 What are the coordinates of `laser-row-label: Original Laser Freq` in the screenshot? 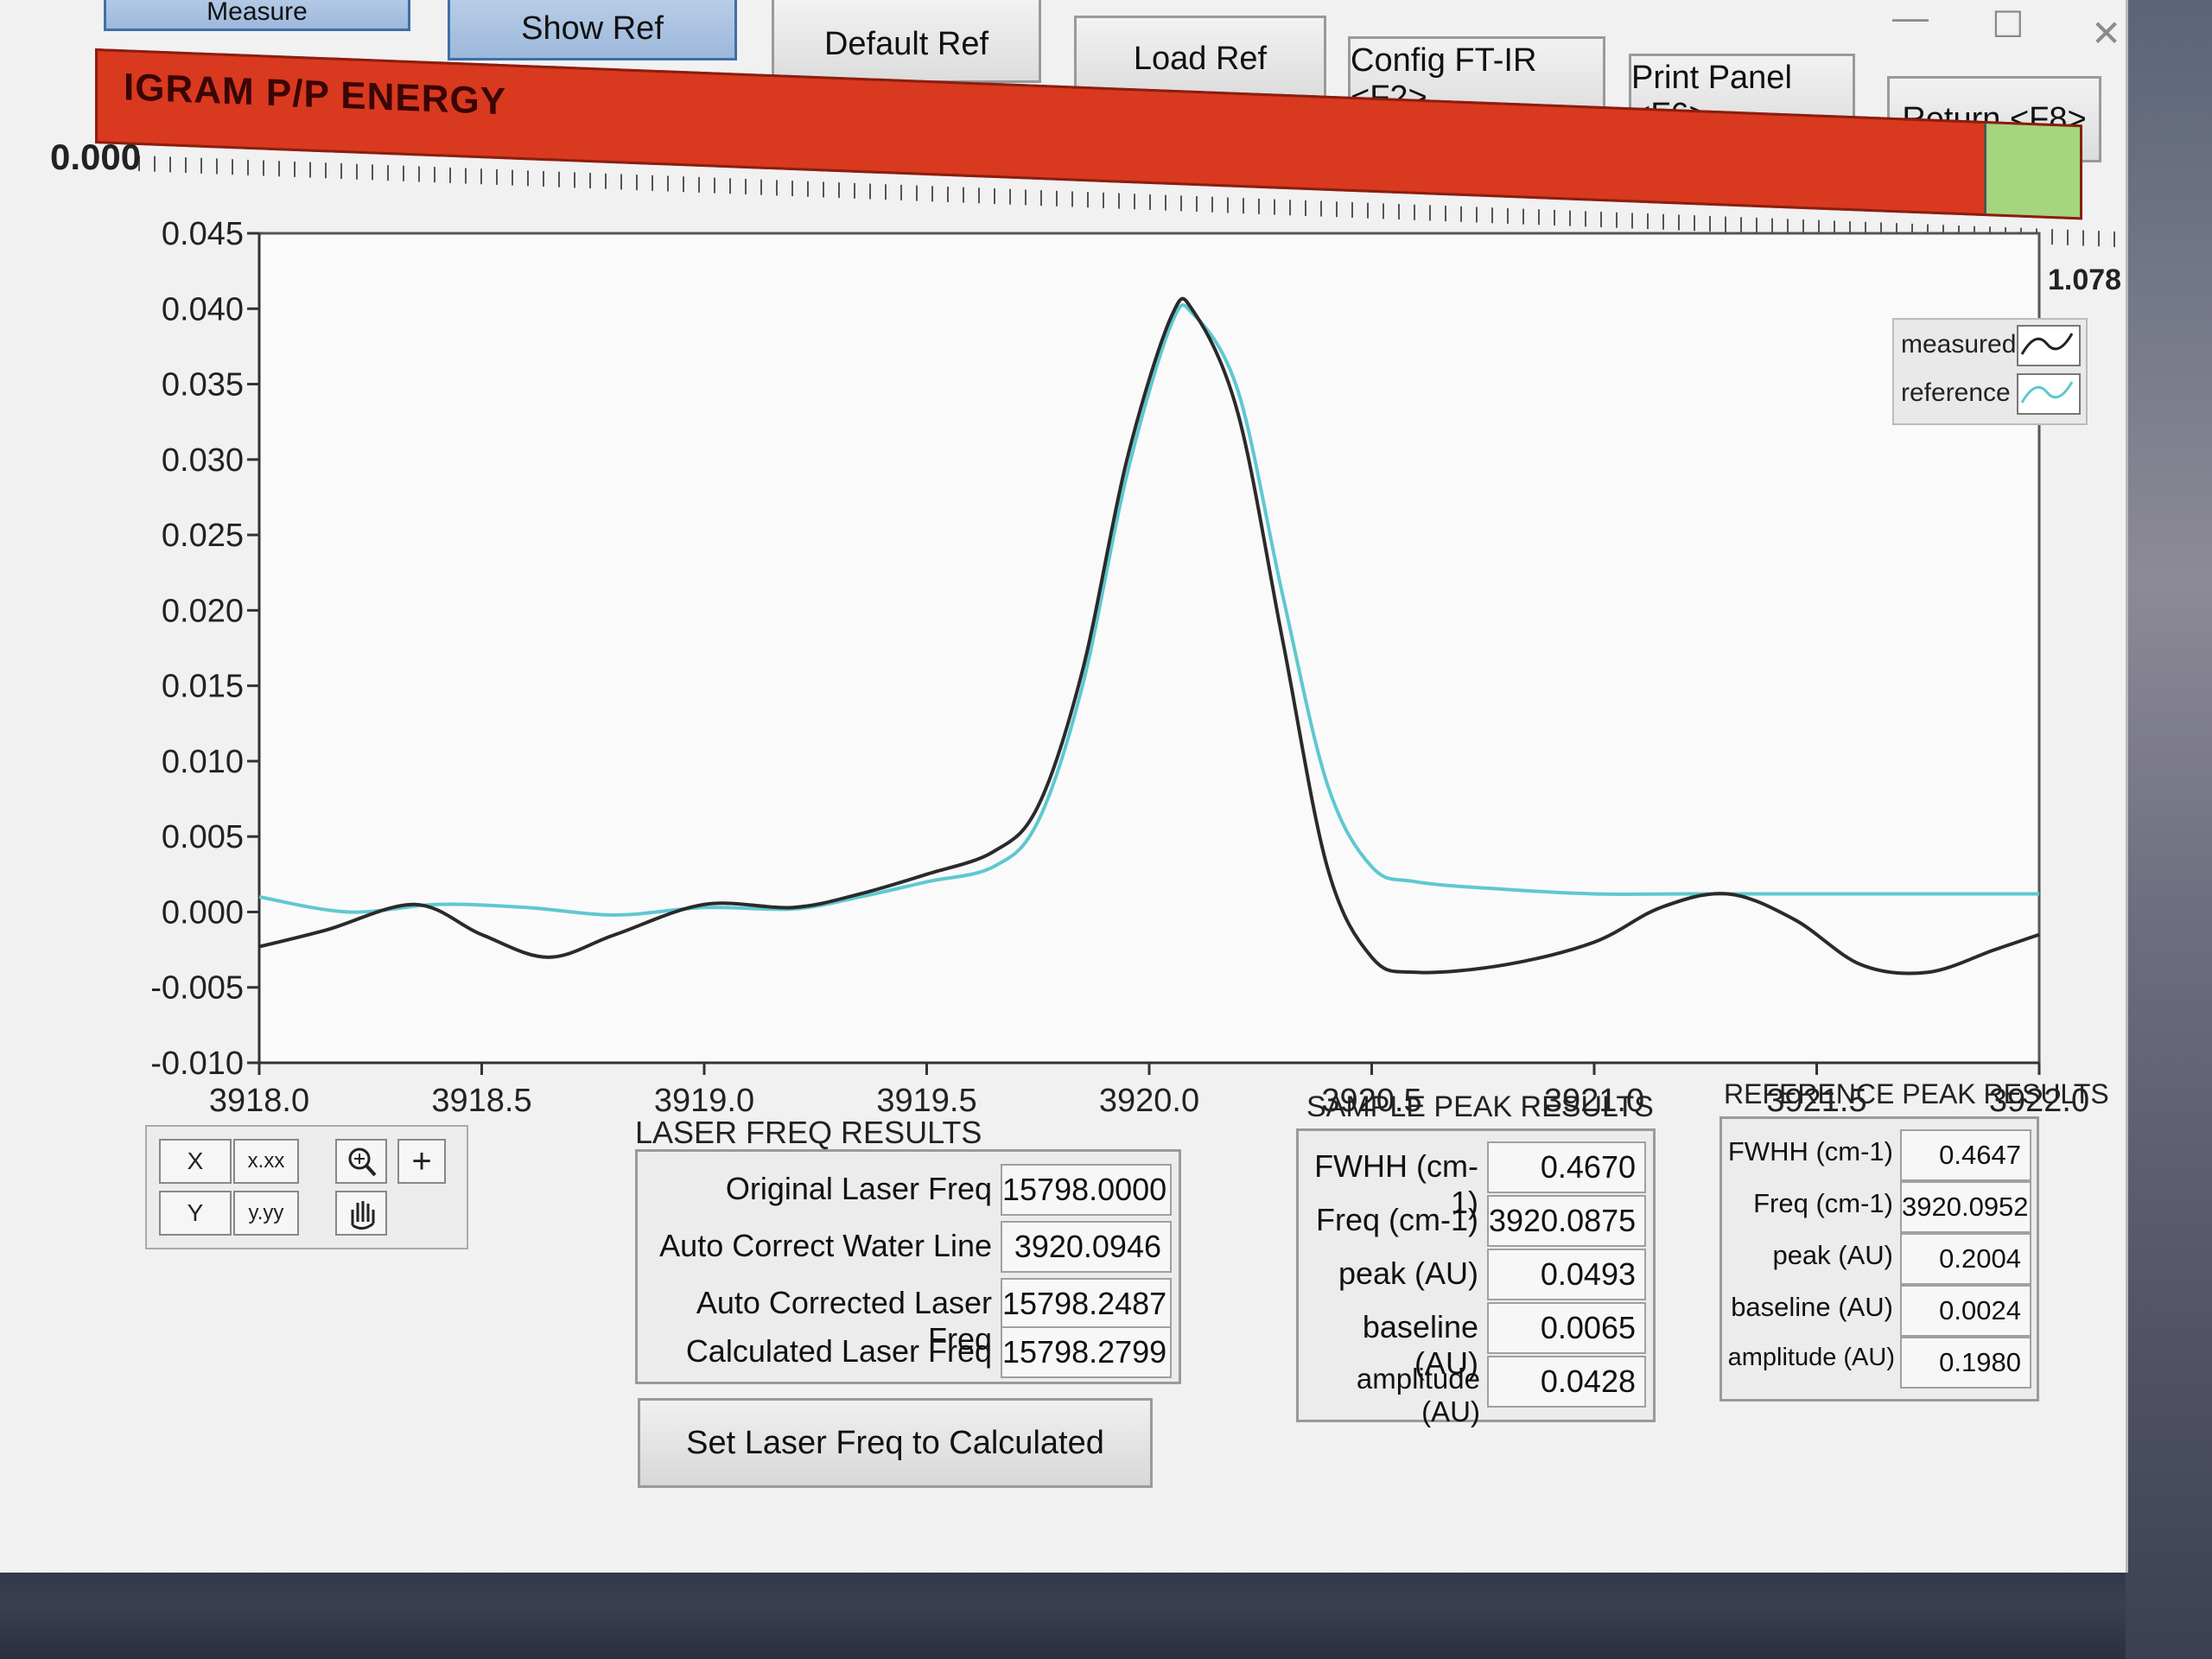 It's located at (858, 1188).